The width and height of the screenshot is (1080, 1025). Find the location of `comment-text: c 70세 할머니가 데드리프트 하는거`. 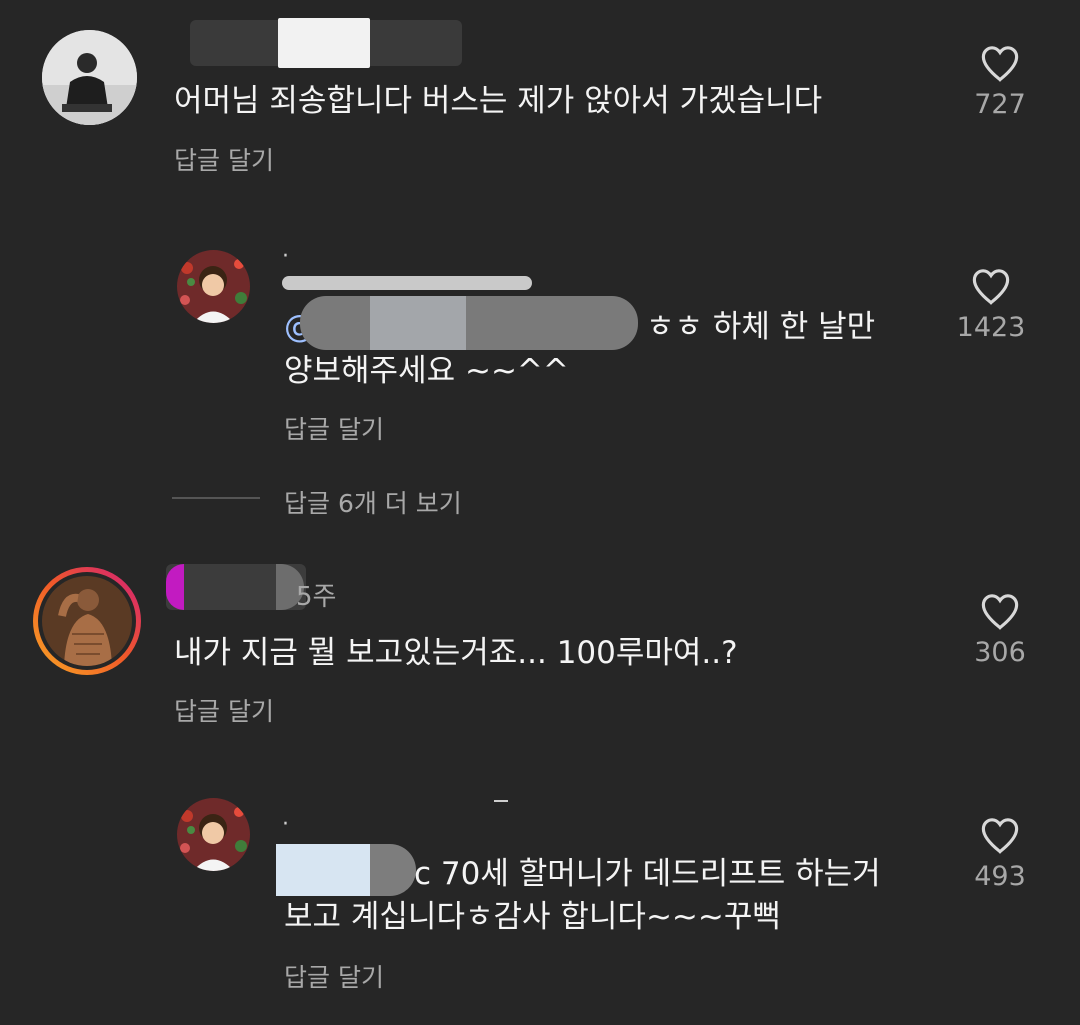

comment-text: c 70세 할머니가 데드리프트 하는거 is located at coordinates (647, 874).